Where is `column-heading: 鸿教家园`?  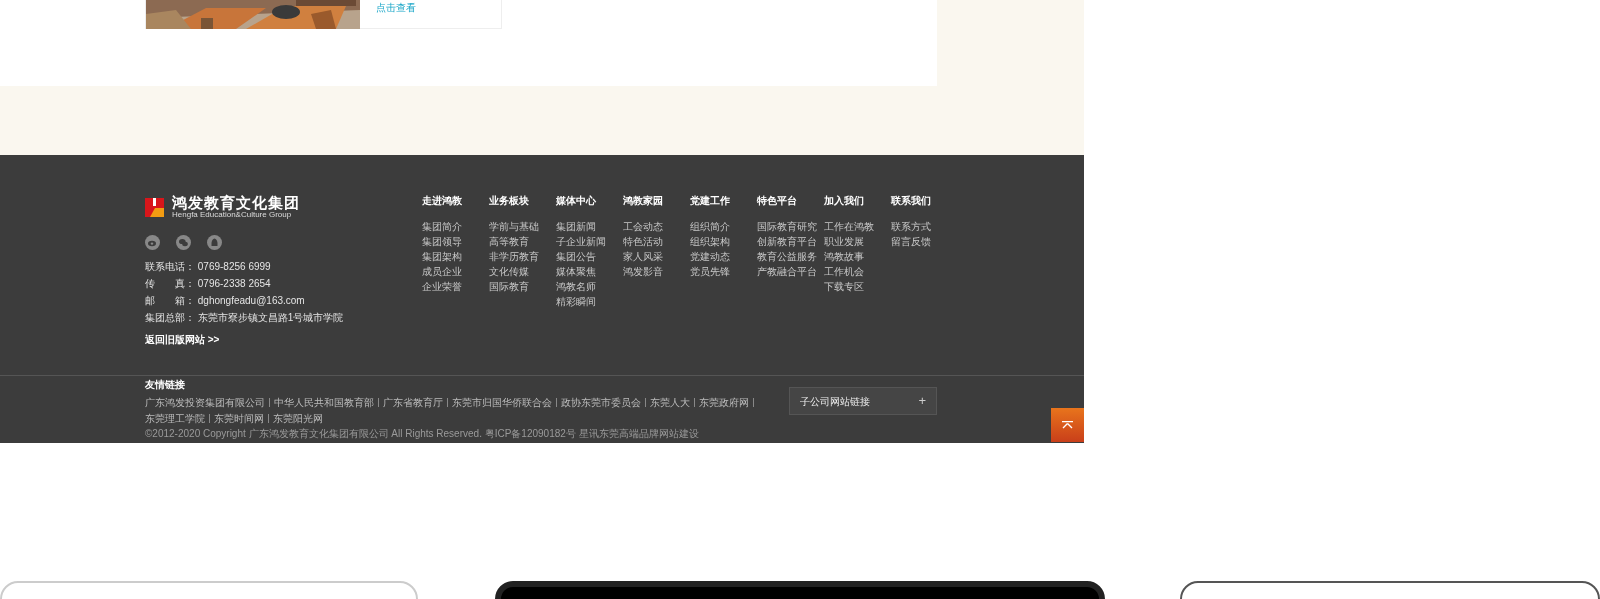 column-heading: 鸿教家园 is located at coordinates (643, 201).